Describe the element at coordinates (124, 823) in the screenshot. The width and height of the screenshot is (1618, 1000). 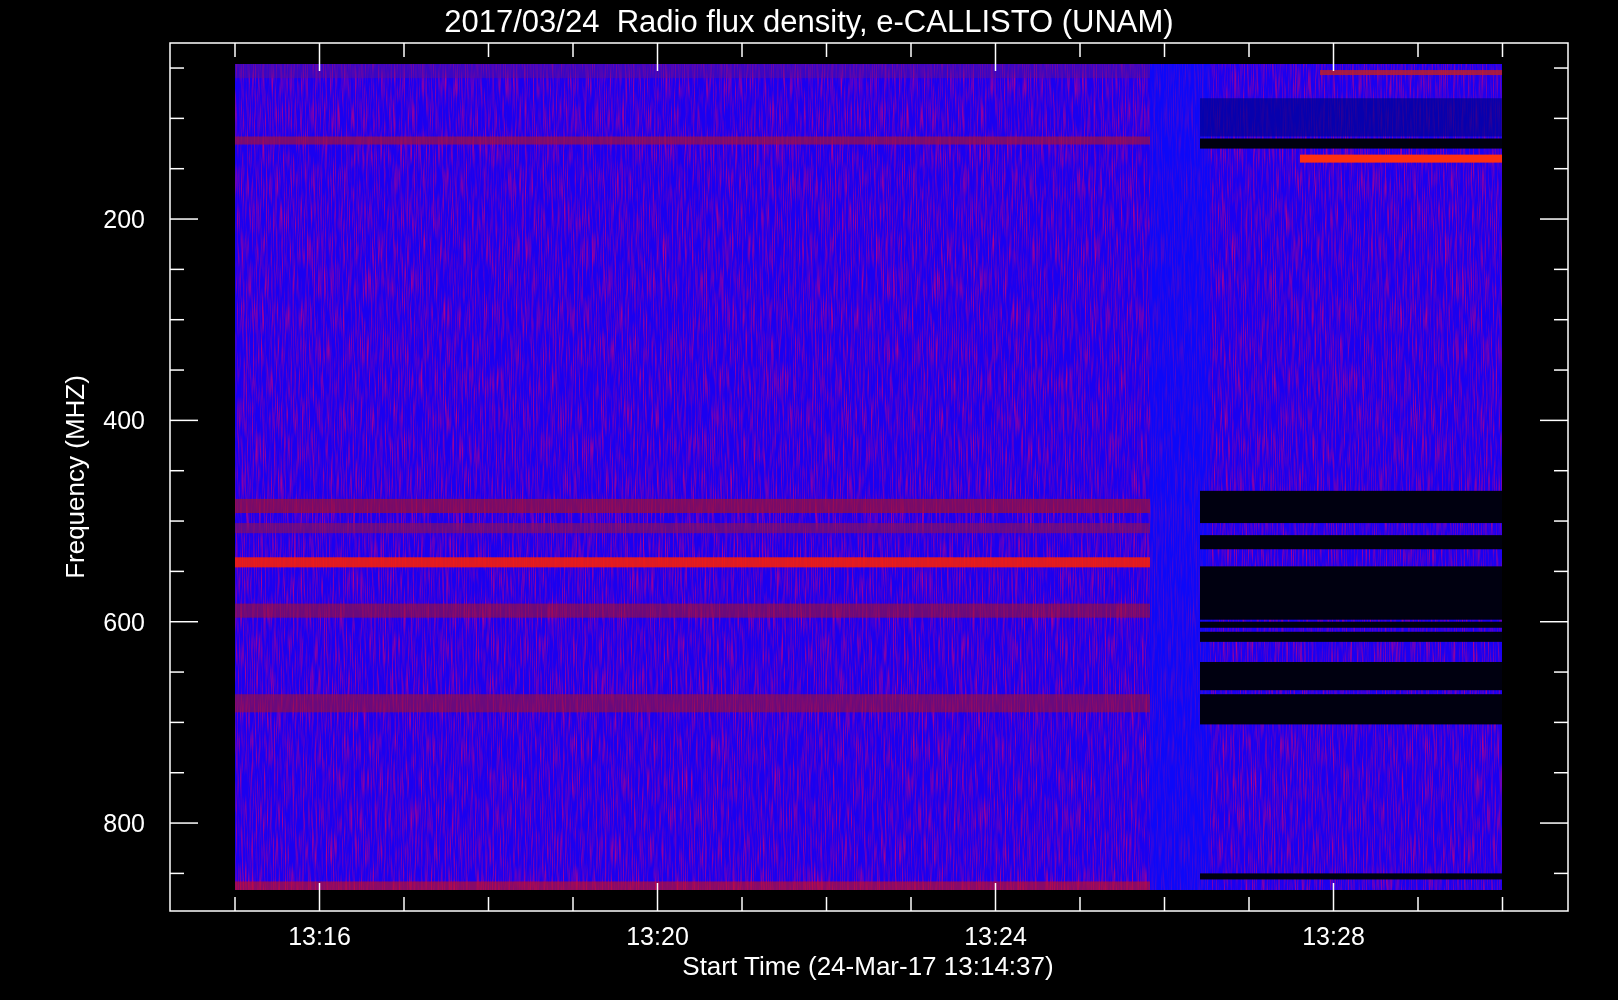
I see `y-tick-label: 800` at that location.